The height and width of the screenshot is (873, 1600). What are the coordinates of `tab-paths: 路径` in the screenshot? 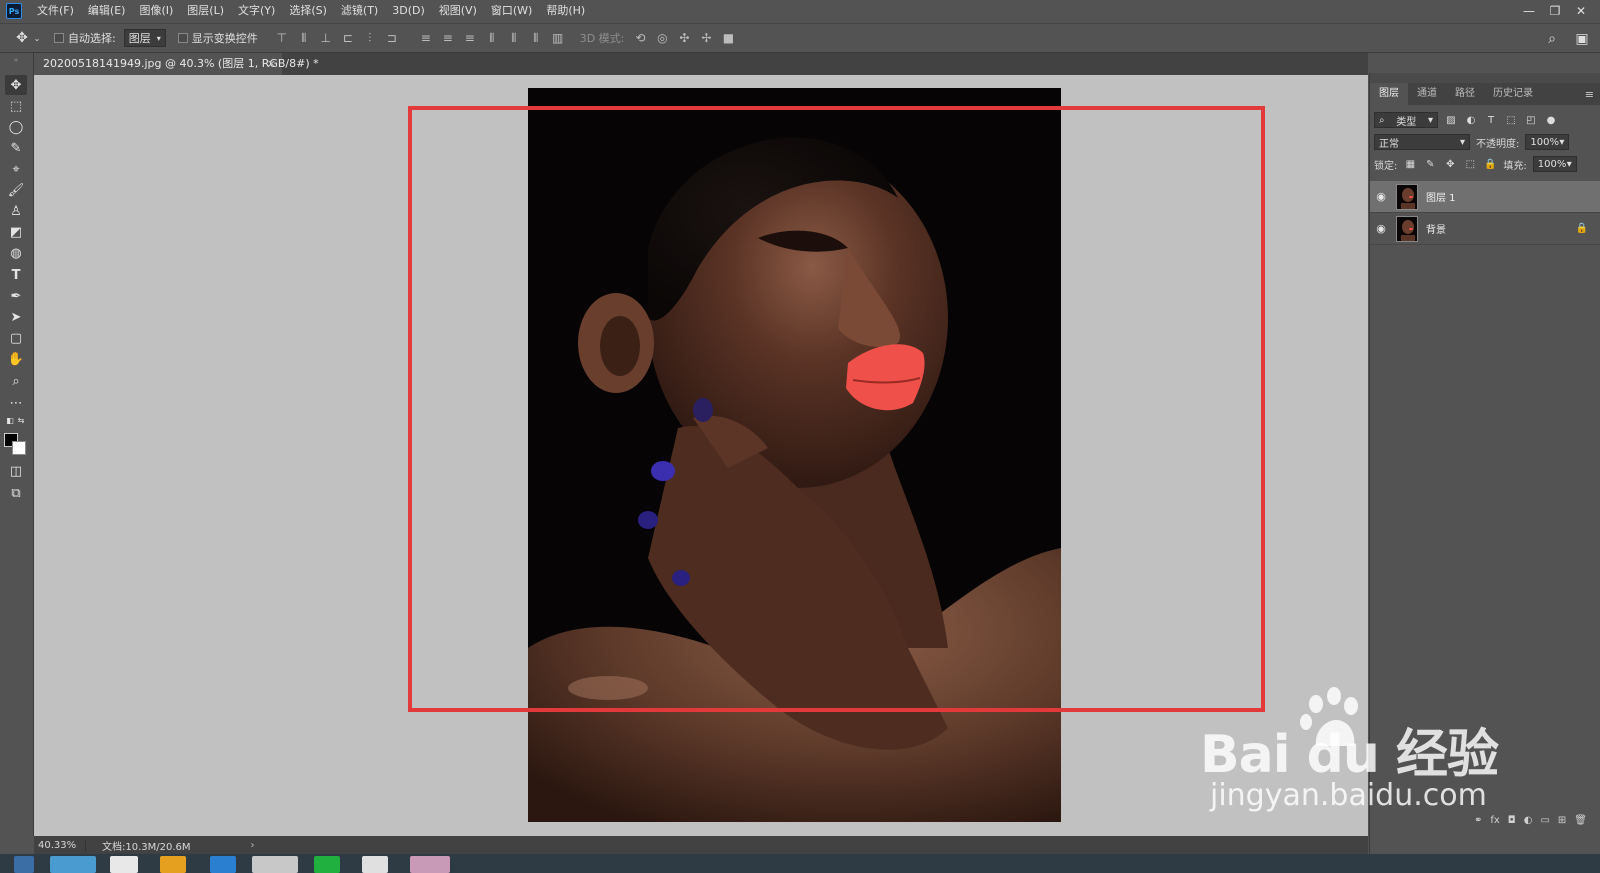 It's located at (1465, 94).